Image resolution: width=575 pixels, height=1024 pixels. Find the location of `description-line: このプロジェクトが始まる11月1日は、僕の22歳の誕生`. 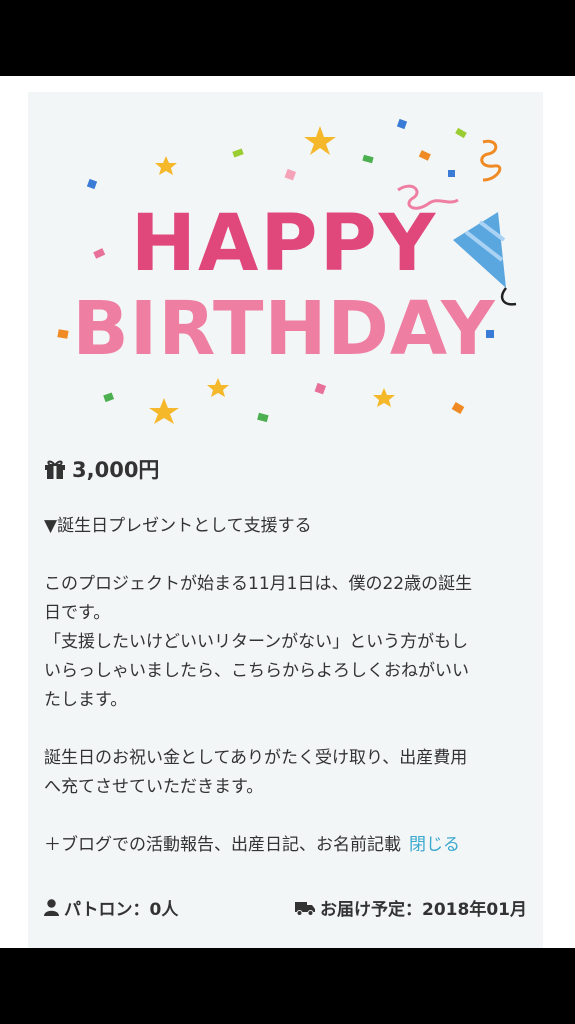

description-line: このプロジェクトが始まる11月1日は、僕の22歳の誕生 is located at coordinates (258, 584).